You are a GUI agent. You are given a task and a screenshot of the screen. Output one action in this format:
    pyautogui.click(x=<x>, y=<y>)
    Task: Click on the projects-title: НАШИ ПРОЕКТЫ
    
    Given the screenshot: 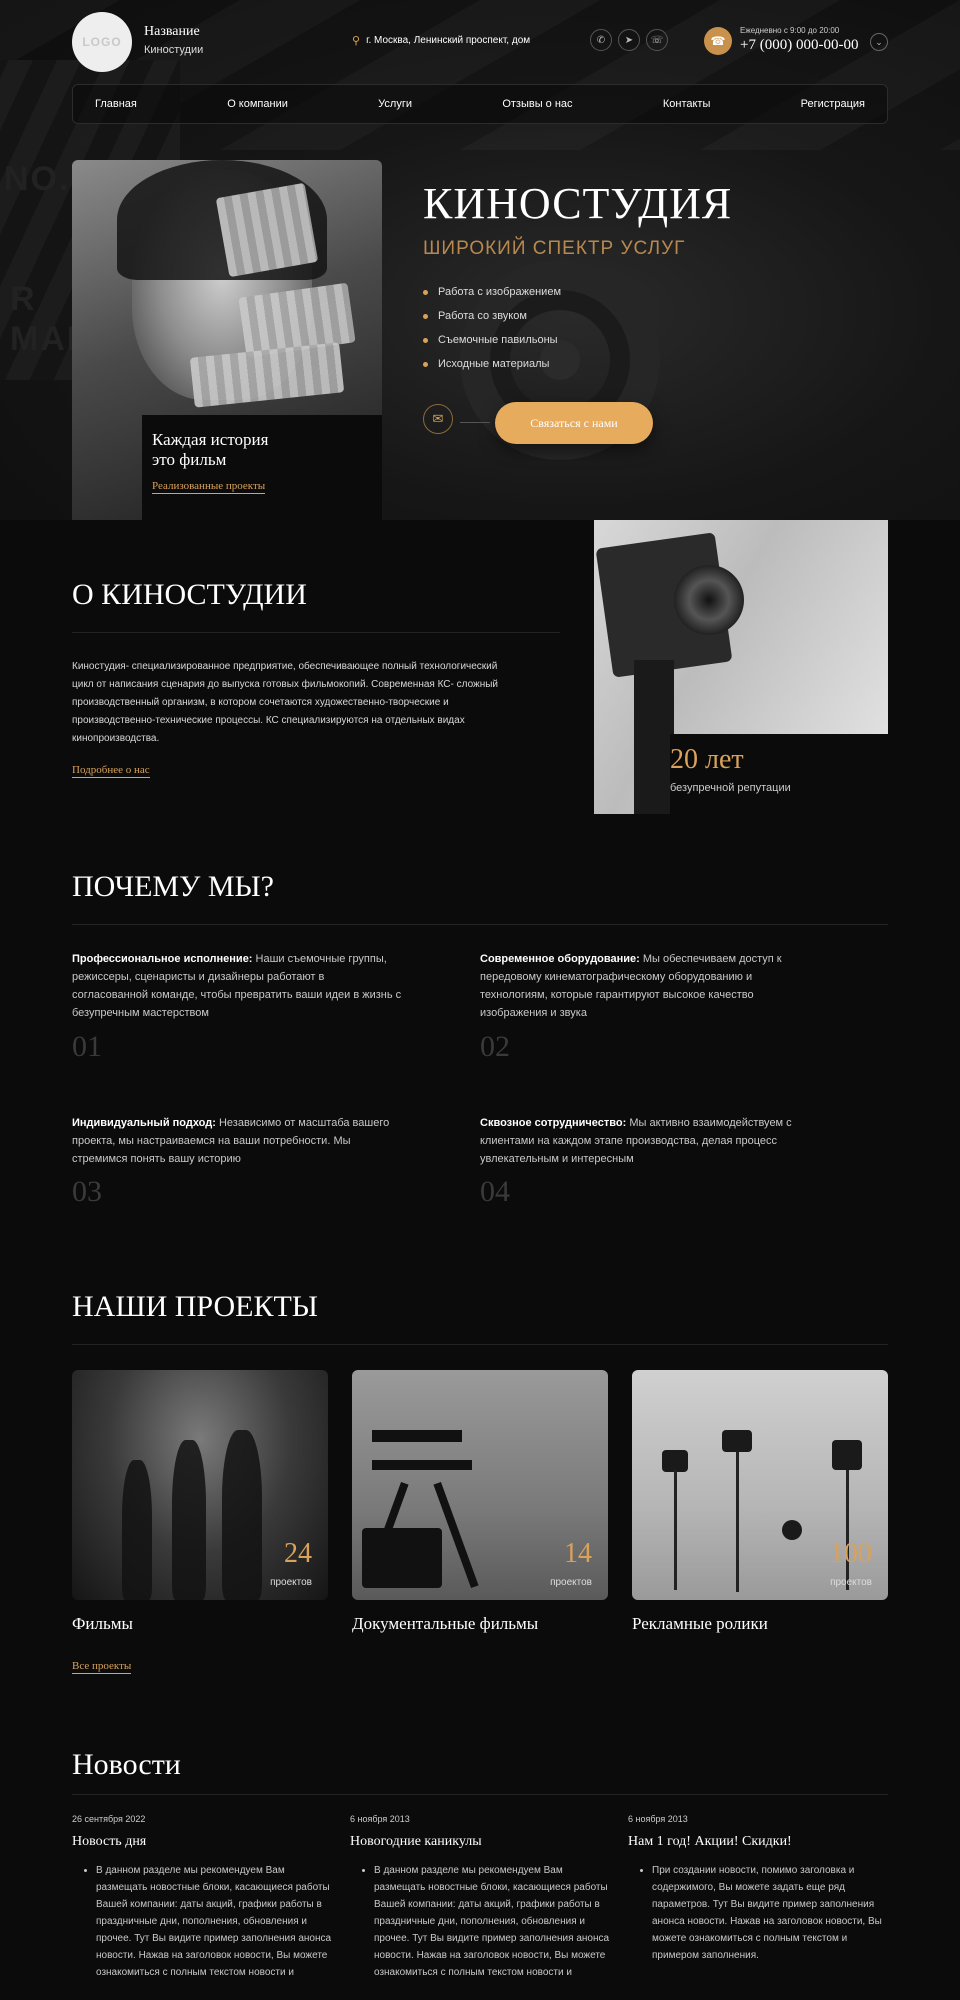 What is the action you would take?
    pyautogui.click(x=195, y=1306)
    